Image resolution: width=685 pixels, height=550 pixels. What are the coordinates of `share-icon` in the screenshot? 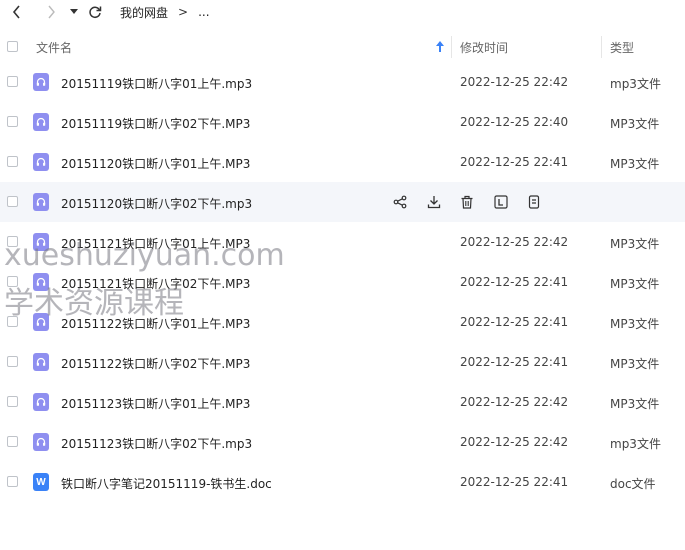 It's located at (400, 202).